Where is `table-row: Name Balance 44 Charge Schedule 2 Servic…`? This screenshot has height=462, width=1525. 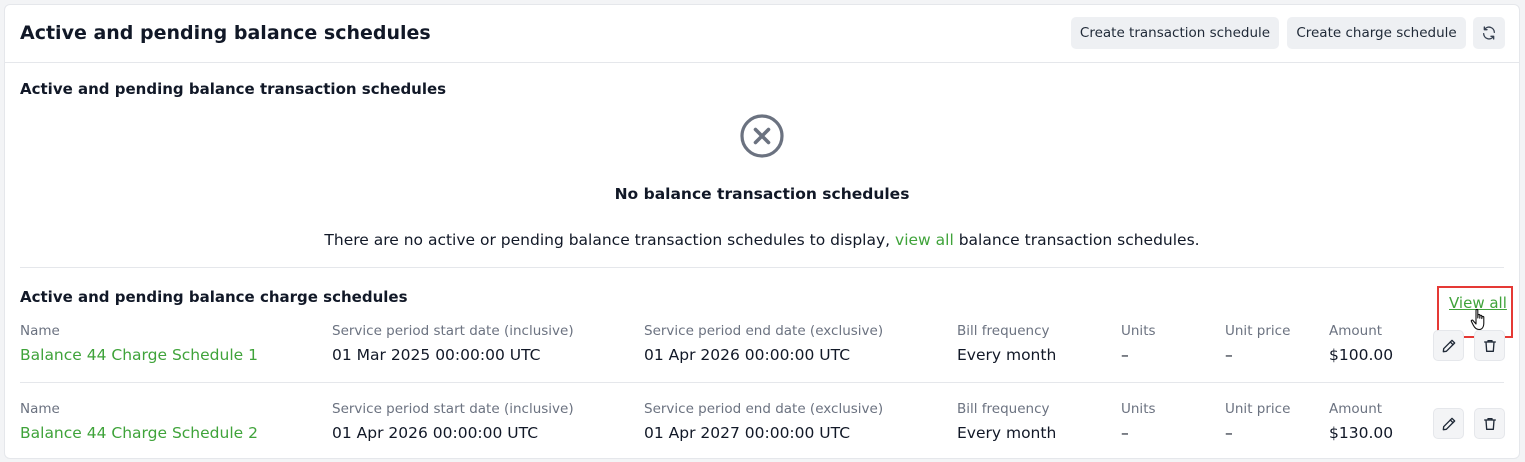 table-row: Name Balance 44 Charge Schedule 2 Servic… is located at coordinates (762, 430).